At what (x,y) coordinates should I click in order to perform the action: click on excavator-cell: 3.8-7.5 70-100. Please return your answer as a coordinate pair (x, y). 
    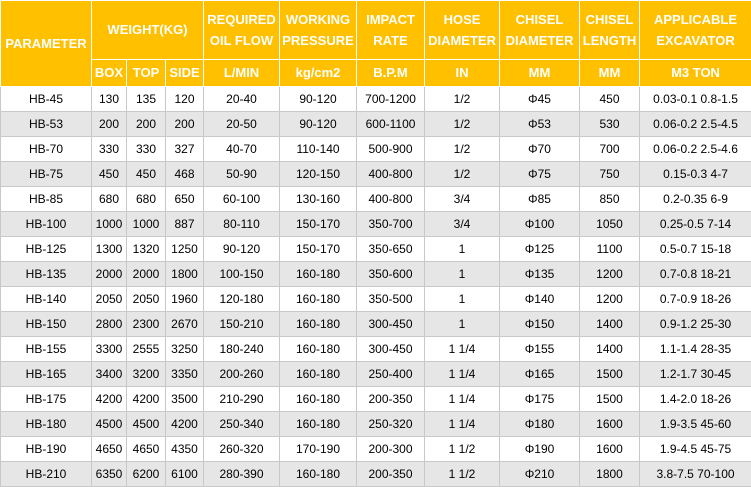
    Looking at the image, I should click on (695, 474).